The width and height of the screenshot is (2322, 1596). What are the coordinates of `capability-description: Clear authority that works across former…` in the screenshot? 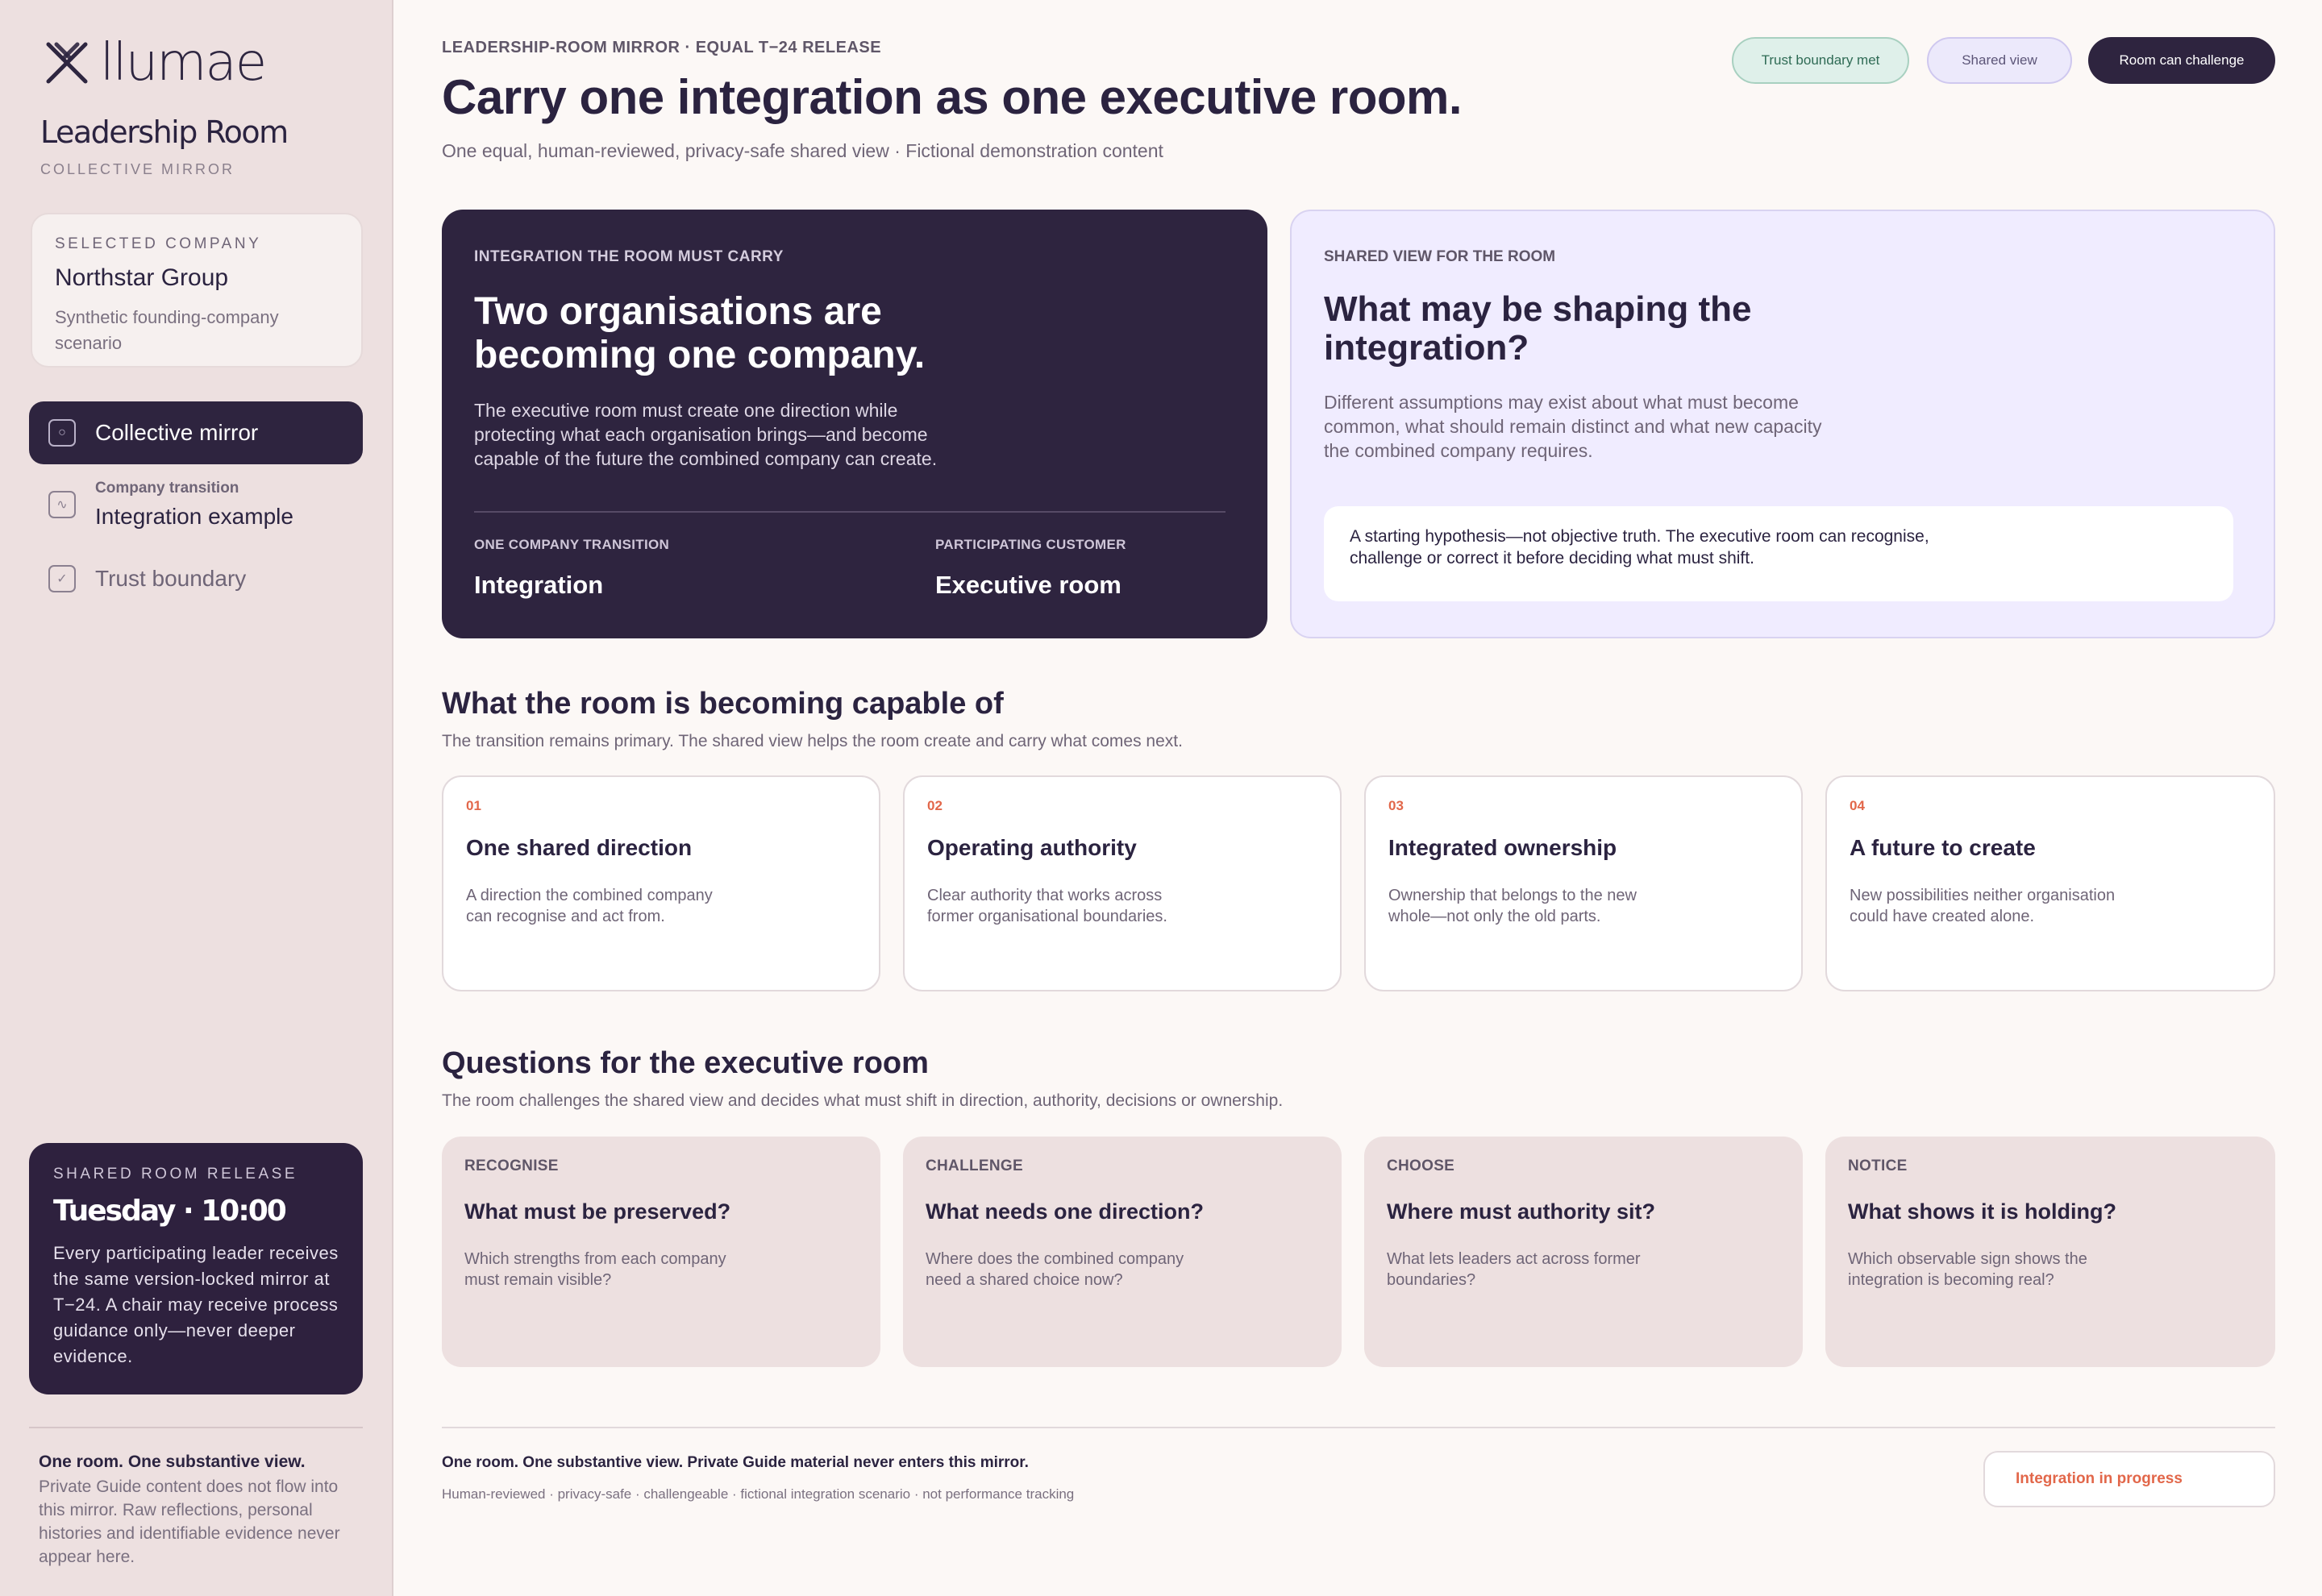 It's located at (1047, 906).